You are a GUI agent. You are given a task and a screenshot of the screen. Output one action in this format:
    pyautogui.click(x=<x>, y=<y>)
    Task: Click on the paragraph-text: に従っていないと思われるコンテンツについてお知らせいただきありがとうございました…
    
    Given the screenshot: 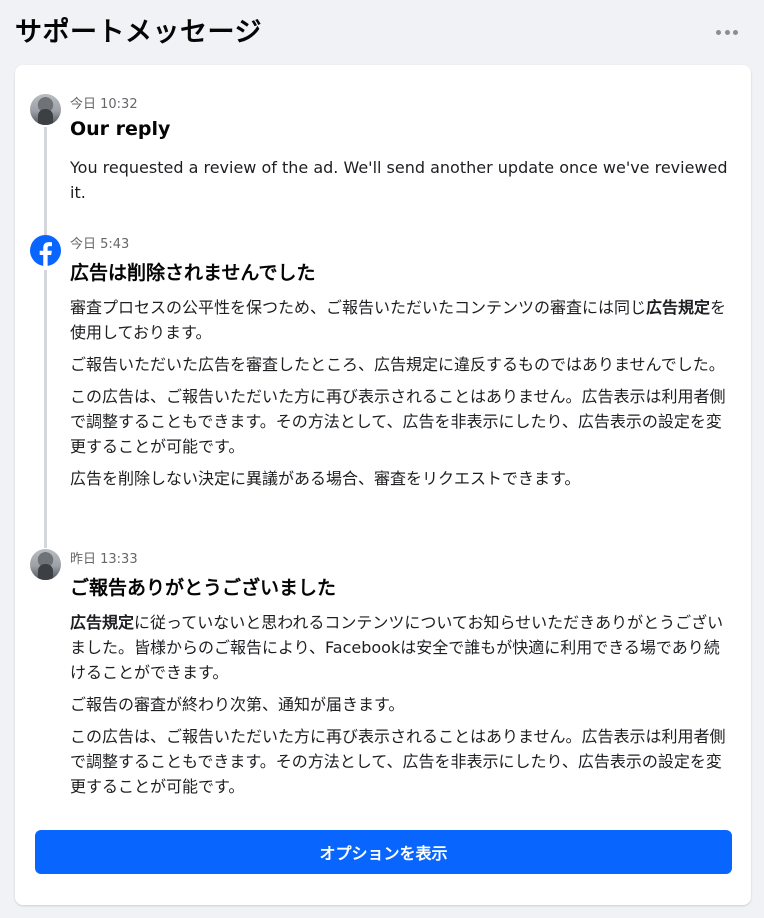 What is the action you would take?
    pyautogui.click(x=397, y=647)
    